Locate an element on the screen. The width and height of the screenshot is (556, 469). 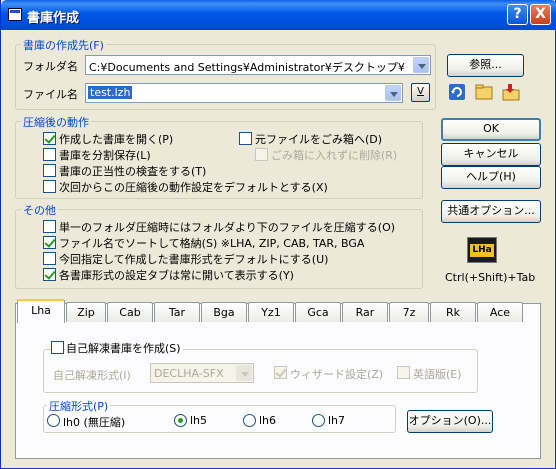
ok-button-label: OK is located at coordinates (491, 128).